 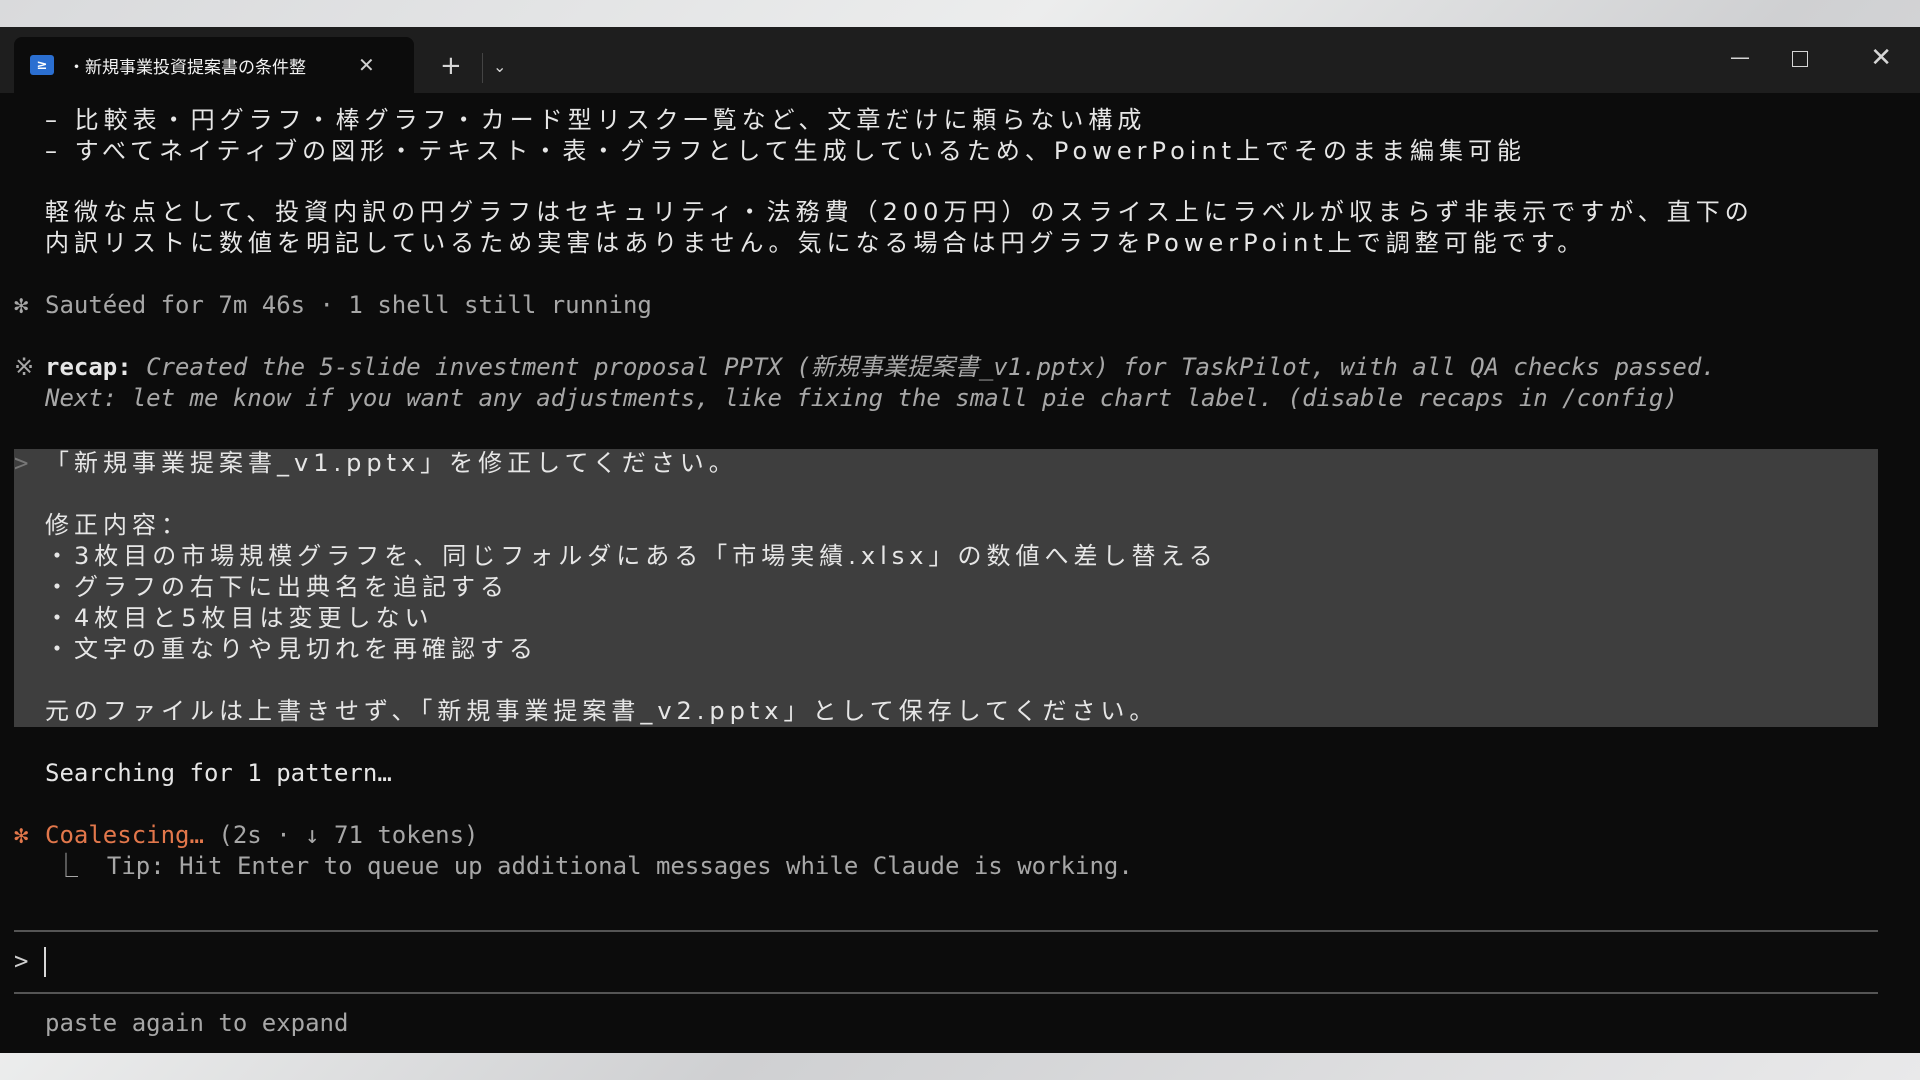 I want to click on user-message-line: ・グラフの右下に出典名を追記する, so click(x=277, y=587).